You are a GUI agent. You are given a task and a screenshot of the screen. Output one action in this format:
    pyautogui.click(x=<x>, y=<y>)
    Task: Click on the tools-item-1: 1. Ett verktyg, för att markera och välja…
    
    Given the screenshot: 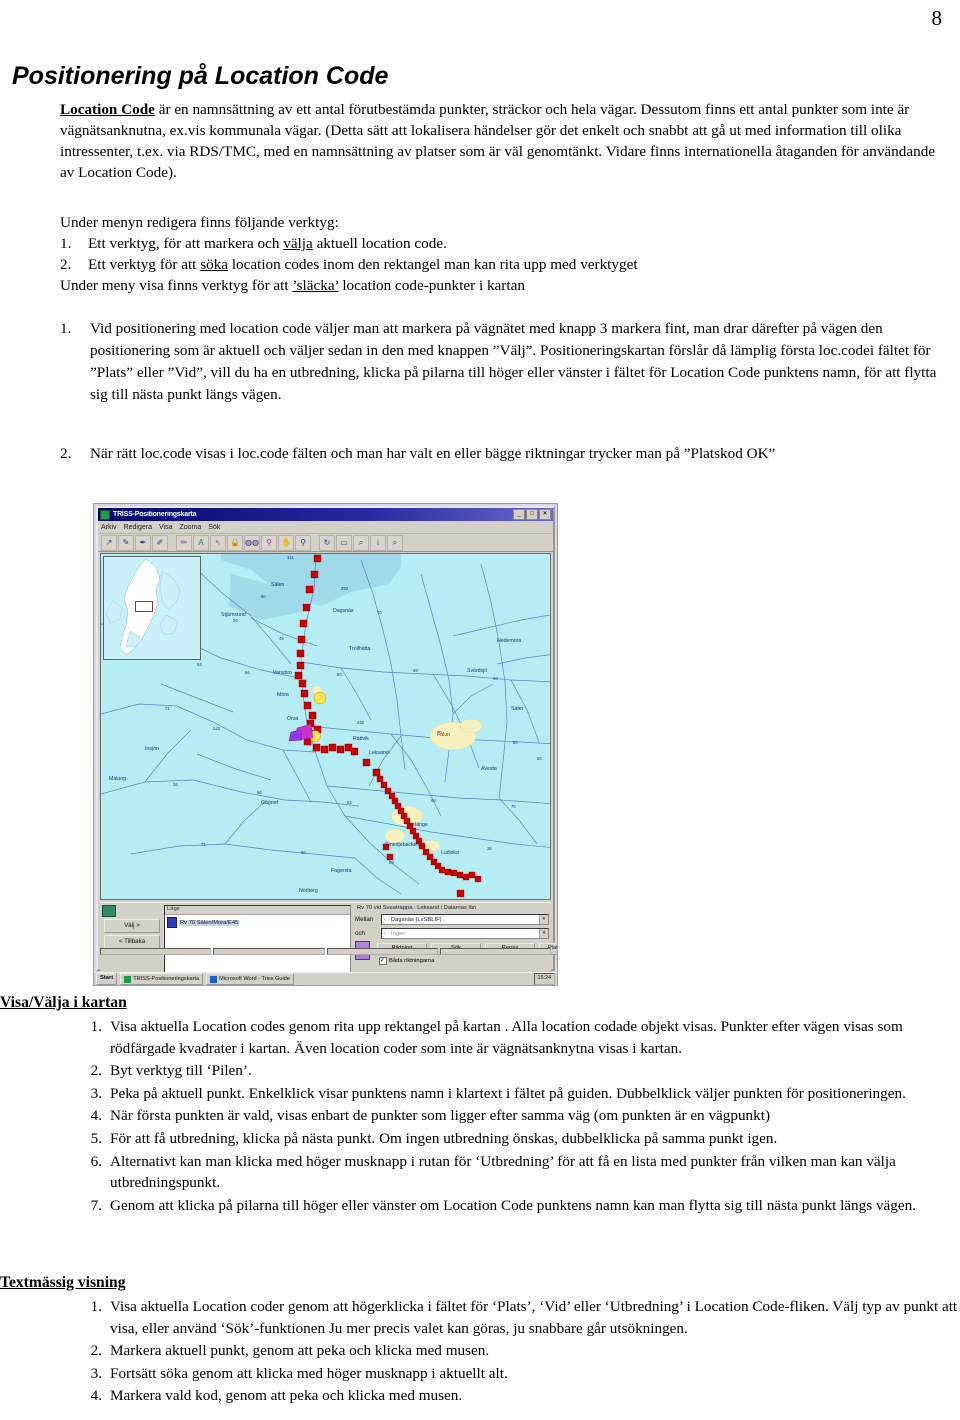 What is the action you would take?
    pyautogui.click(x=500, y=244)
    